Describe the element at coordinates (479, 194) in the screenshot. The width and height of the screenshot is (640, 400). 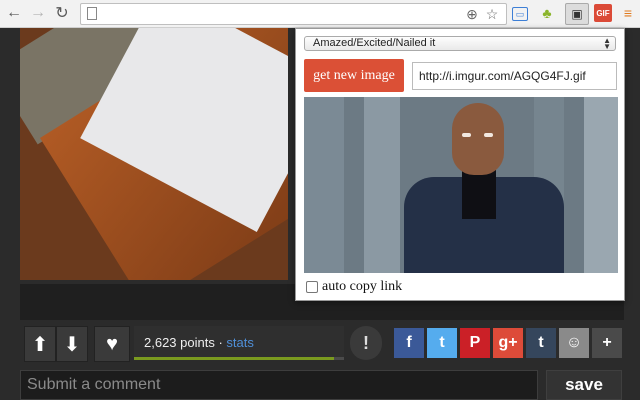
I see `person-shirt` at that location.